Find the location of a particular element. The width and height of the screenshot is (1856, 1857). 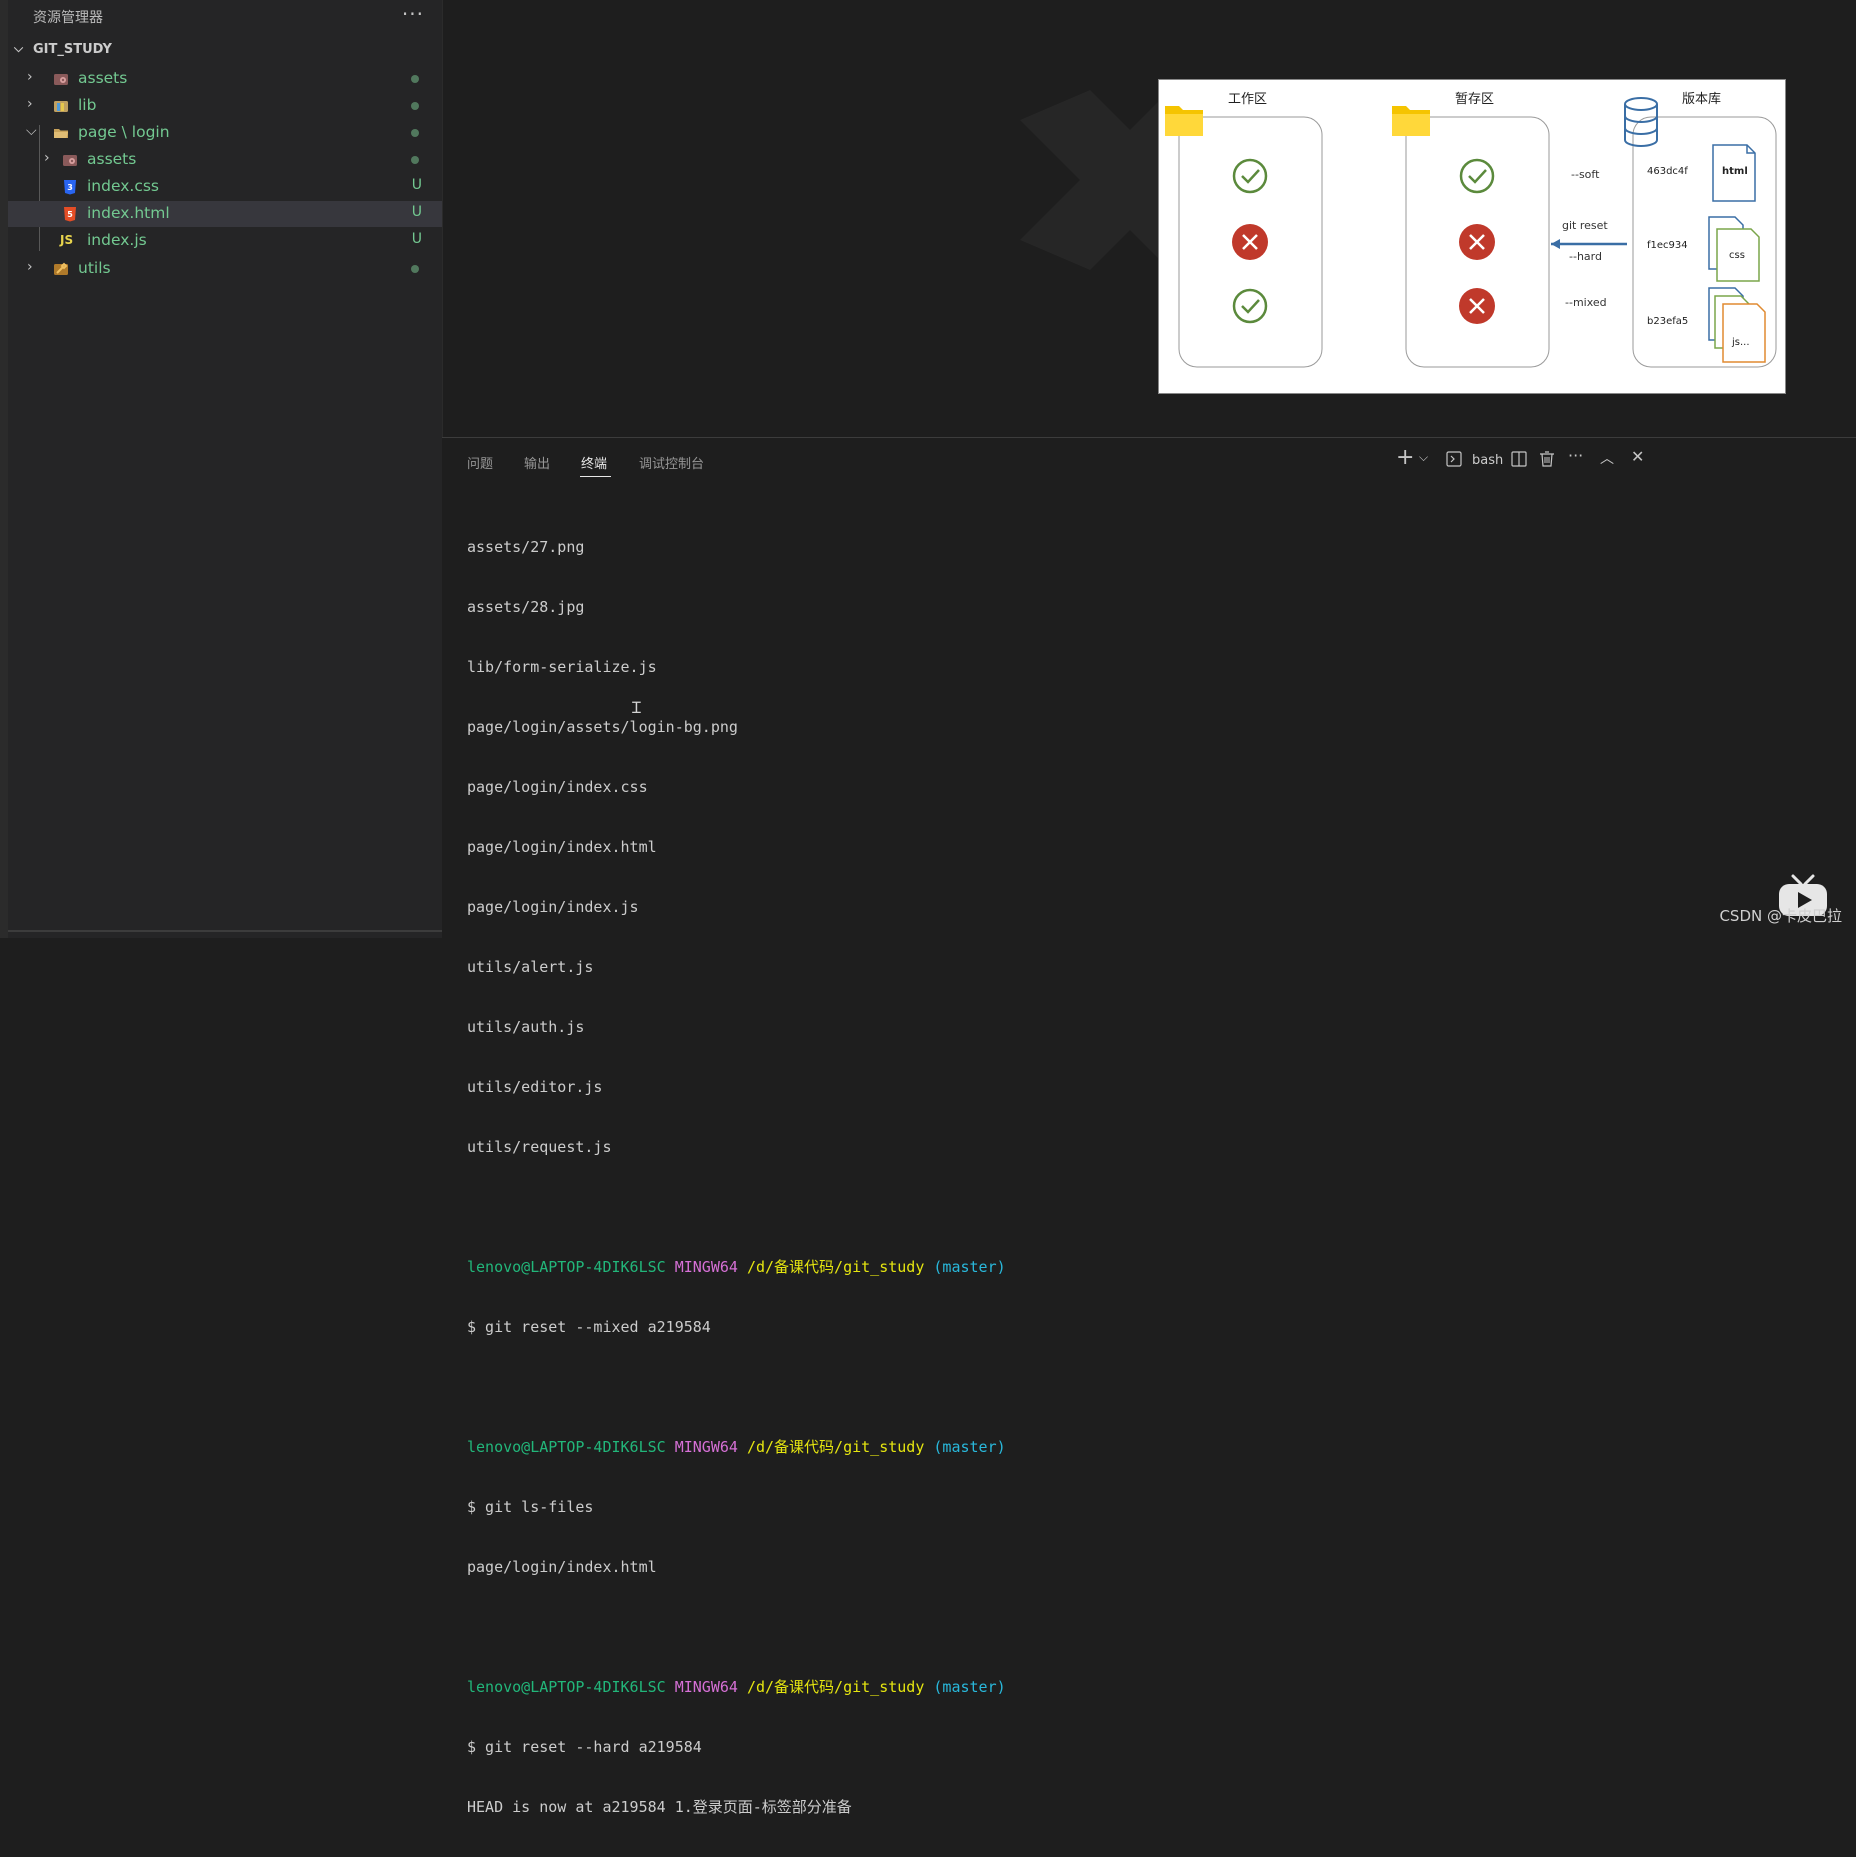

active-tab-indicator is located at coordinates (595, 476).